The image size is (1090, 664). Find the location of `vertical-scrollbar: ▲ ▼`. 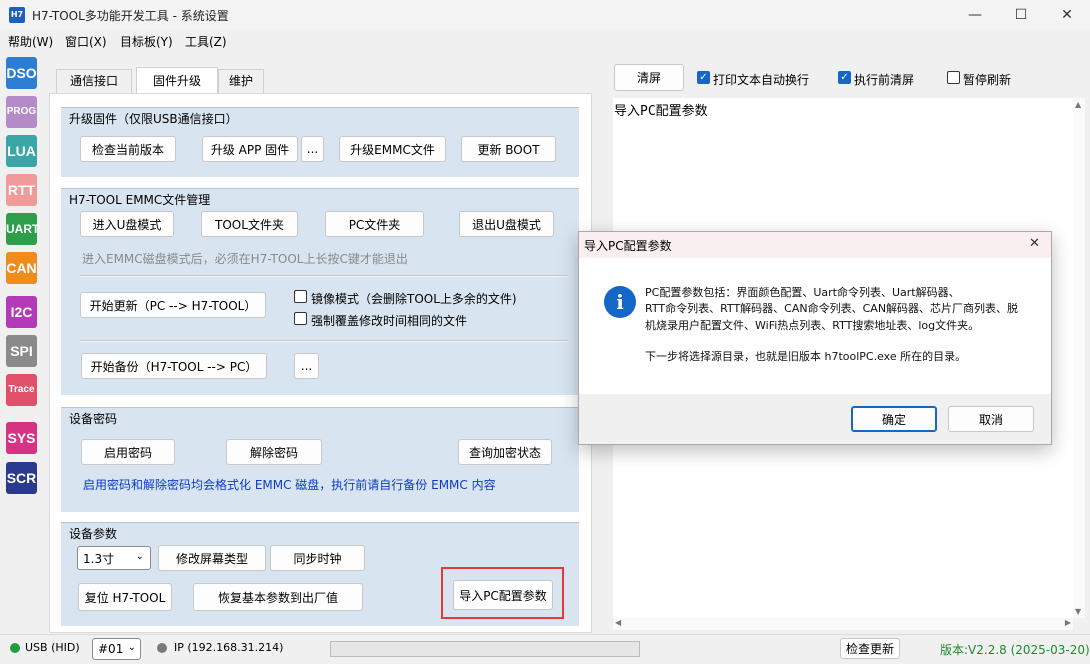

vertical-scrollbar: ▲ ▼ is located at coordinates (1079, 358).